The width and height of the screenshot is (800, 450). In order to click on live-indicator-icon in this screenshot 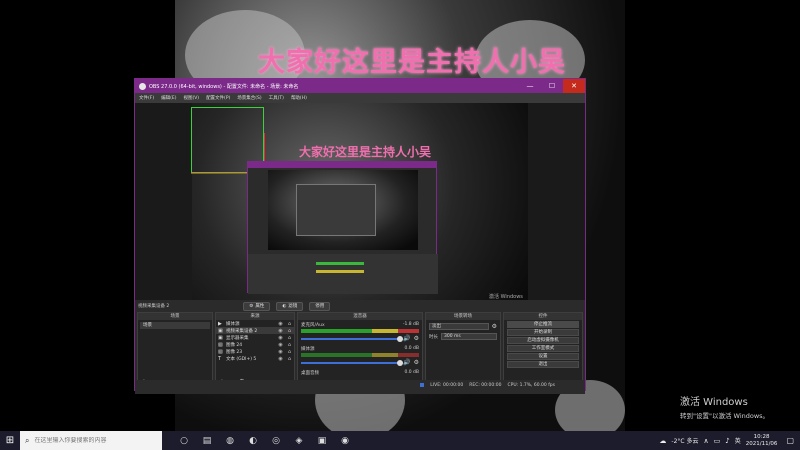, I will do `click(422, 385)`.